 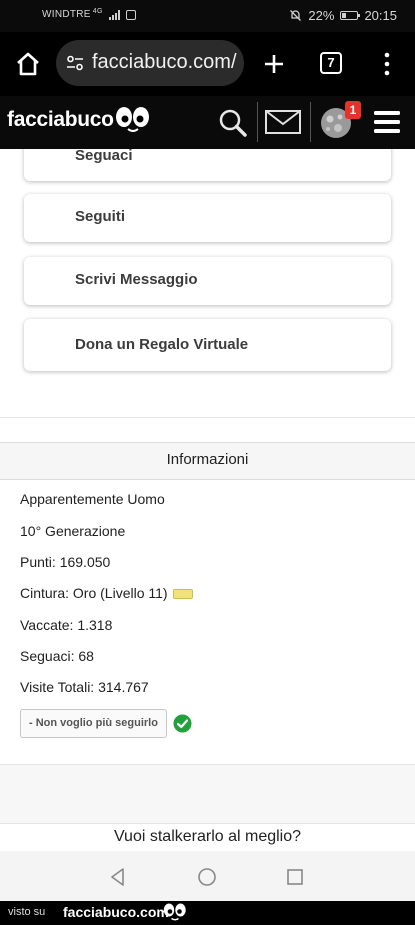 What do you see at coordinates (207, 417) in the screenshot?
I see `divider` at bounding box center [207, 417].